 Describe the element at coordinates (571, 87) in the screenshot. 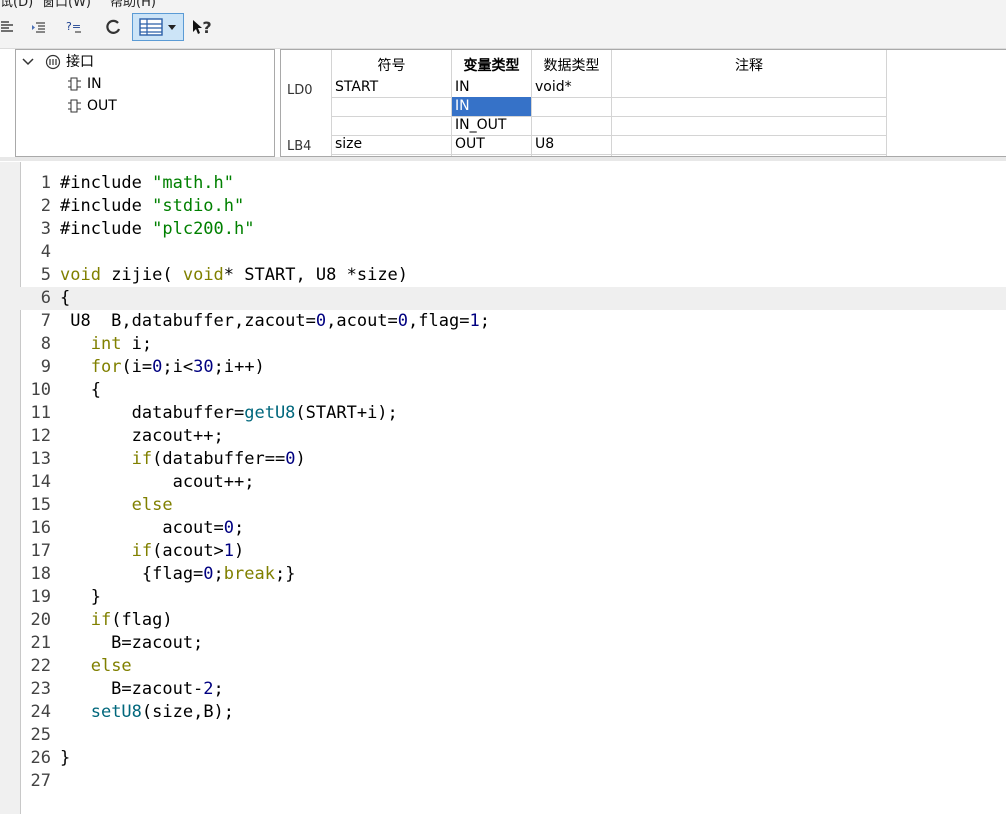

I see `cell-data-type: void*` at that location.